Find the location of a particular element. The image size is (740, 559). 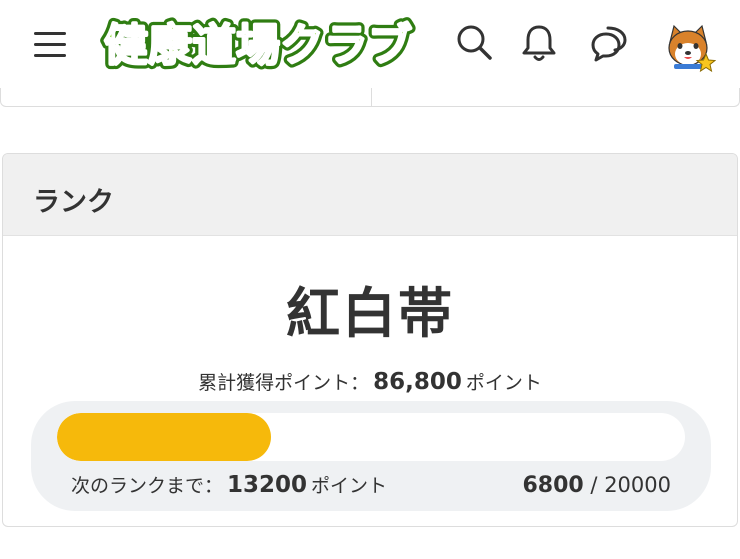

search-icon is located at coordinates (474, 42).